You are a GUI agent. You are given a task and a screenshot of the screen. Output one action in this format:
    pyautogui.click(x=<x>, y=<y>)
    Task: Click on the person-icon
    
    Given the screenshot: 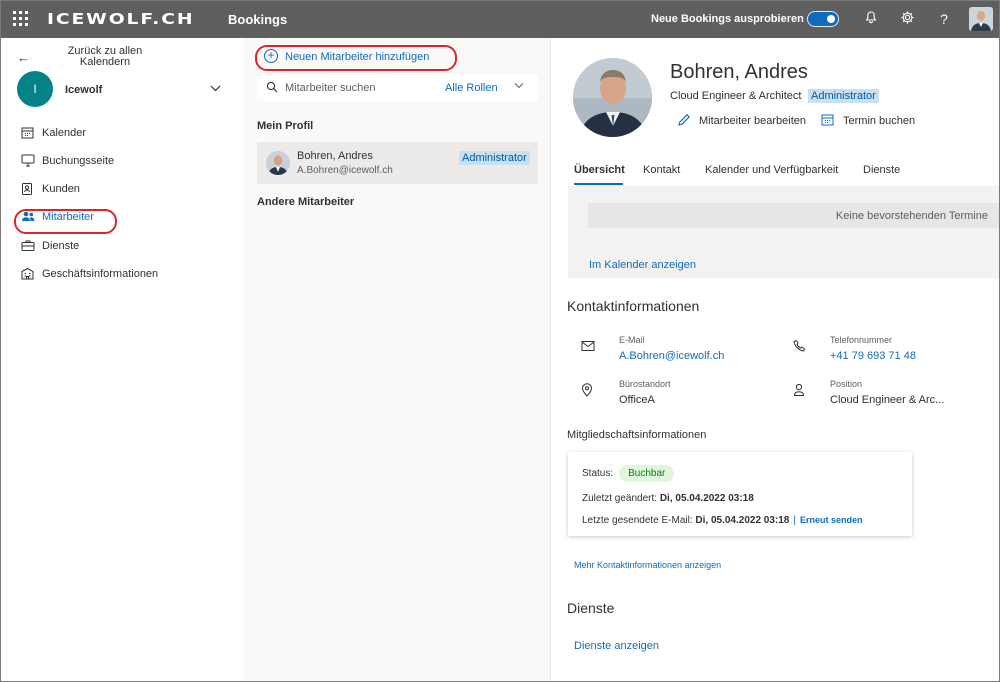 What is the action you would take?
    pyautogui.click(x=800, y=390)
    